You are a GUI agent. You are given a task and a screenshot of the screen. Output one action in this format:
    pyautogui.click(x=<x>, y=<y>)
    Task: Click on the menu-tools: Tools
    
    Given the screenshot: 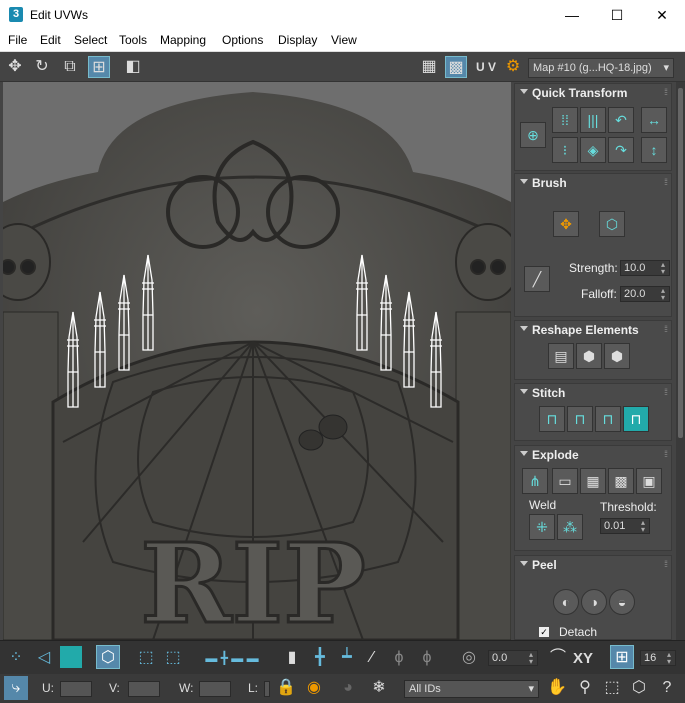 What is the action you would take?
    pyautogui.click(x=133, y=40)
    